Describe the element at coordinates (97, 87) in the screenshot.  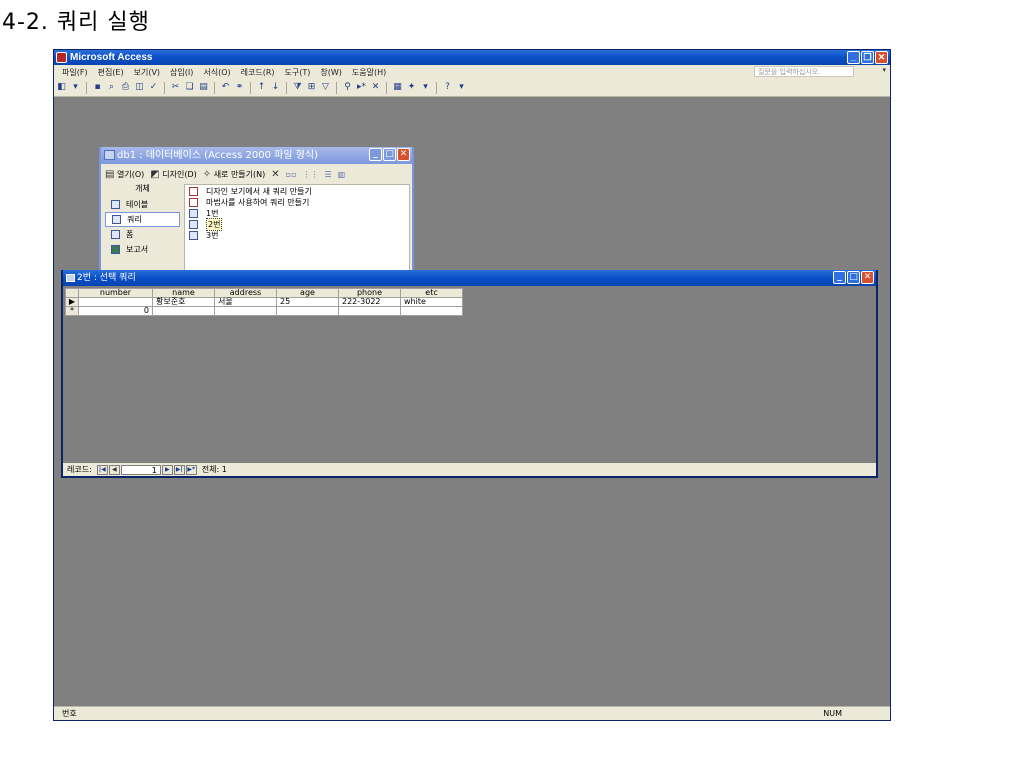
I see `save-icon: ▪` at that location.